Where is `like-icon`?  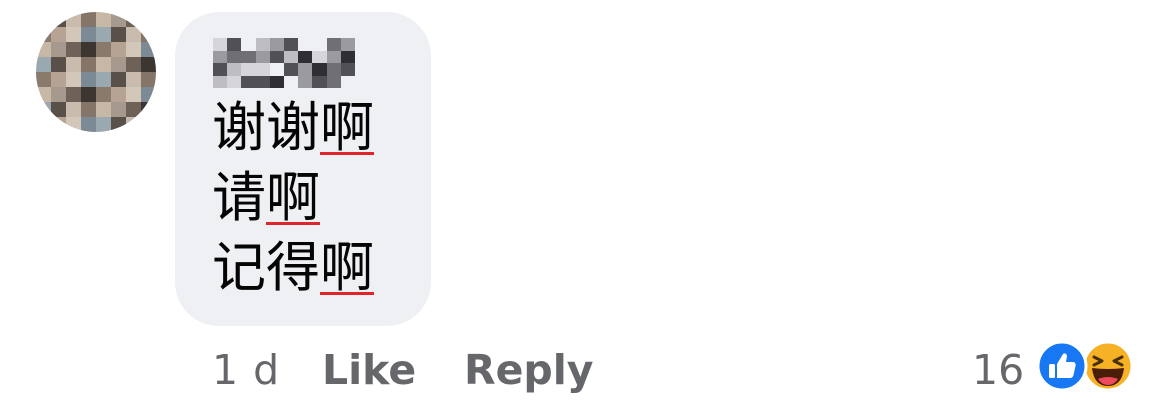 like-icon is located at coordinates (1062, 366).